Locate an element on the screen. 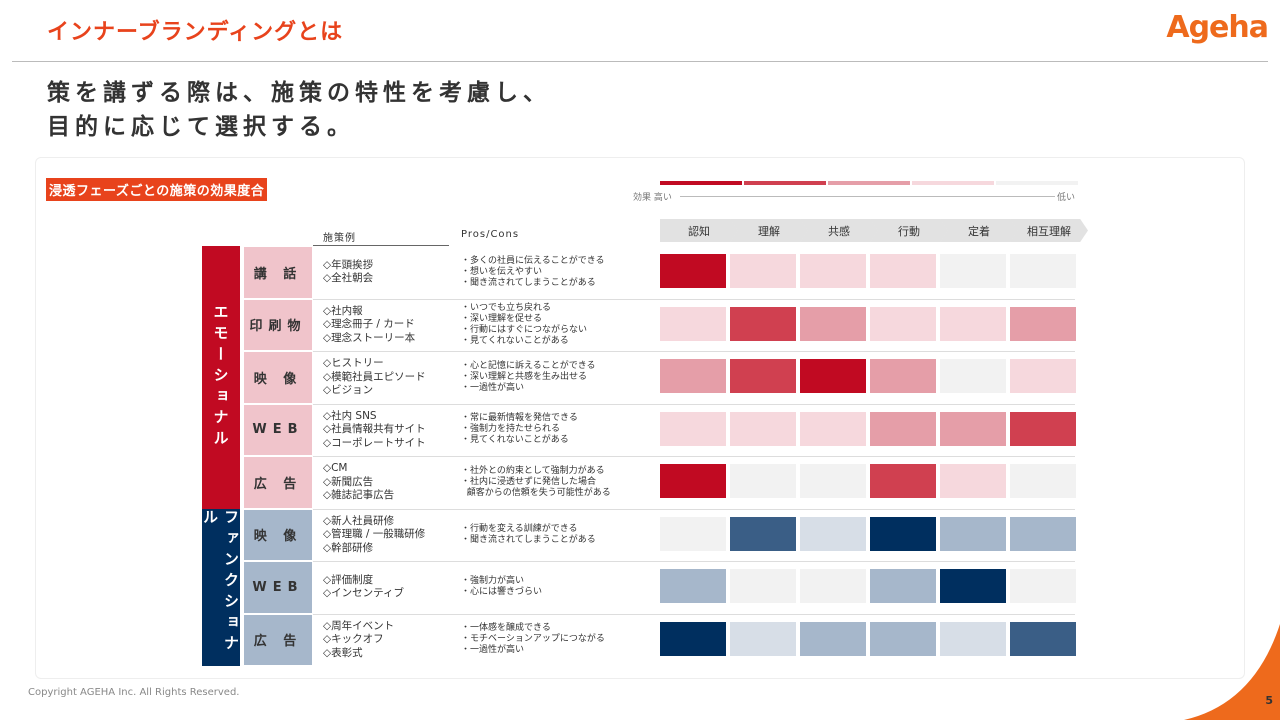 The image size is (1280, 720). pros-cons-cell: ・多くの社員に伝えることができる ・想いを伝えやすい ・聞き流されてしまうことがある is located at coordinates (559, 272).